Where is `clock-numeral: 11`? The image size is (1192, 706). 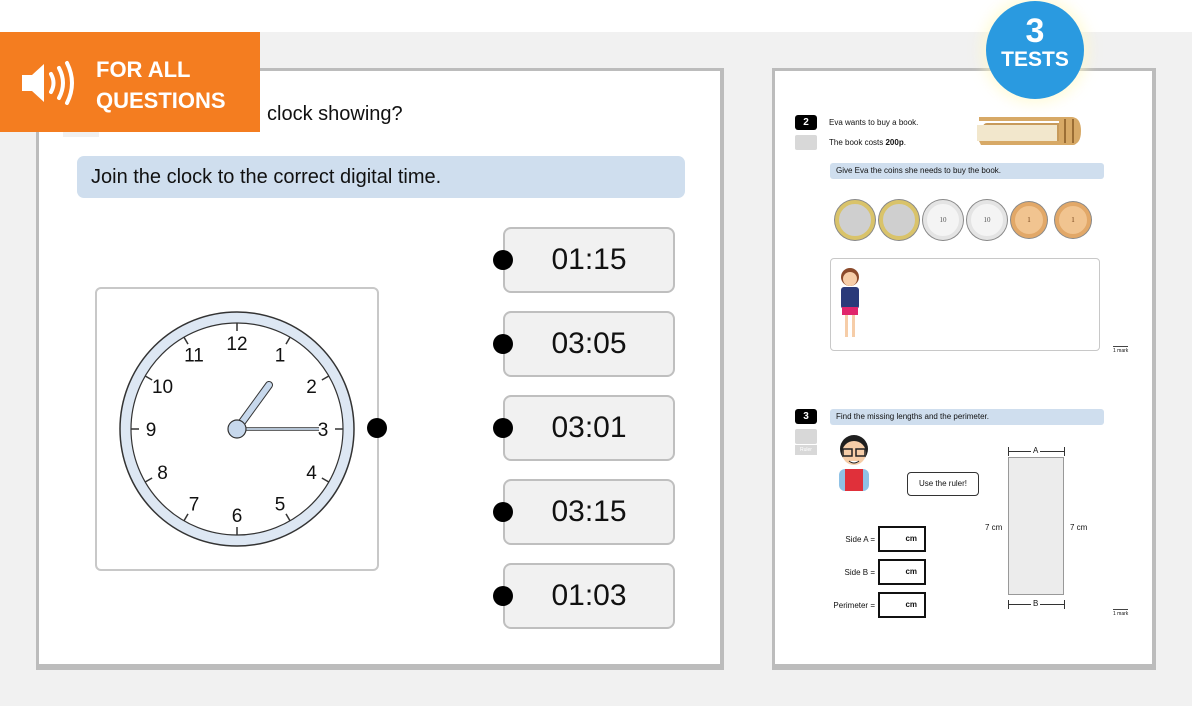
clock-numeral: 11 is located at coordinates (194, 356).